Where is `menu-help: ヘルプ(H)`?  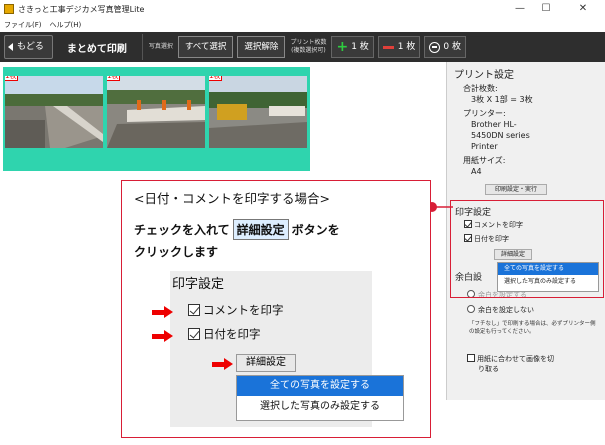 menu-help: ヘルプ(H) is located at coordinates (66, 25).